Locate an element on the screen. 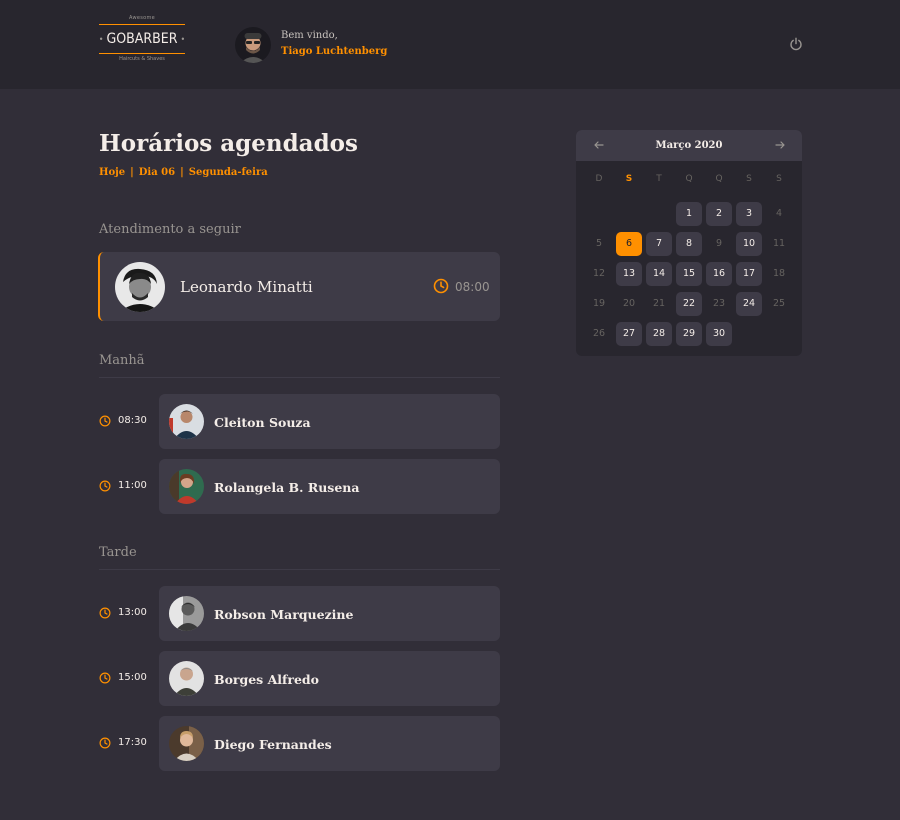  calendar-day: 10 is located at coordinates (749, 244).